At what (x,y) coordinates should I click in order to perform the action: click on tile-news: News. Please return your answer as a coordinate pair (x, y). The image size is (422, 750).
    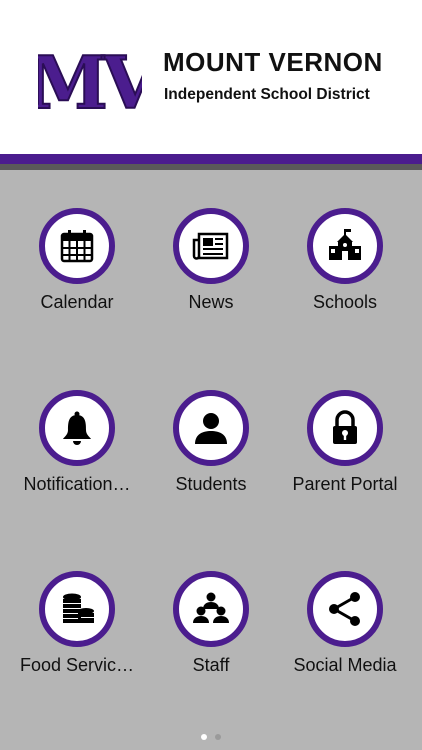
    Looking at the image, I should click on (211, 268).